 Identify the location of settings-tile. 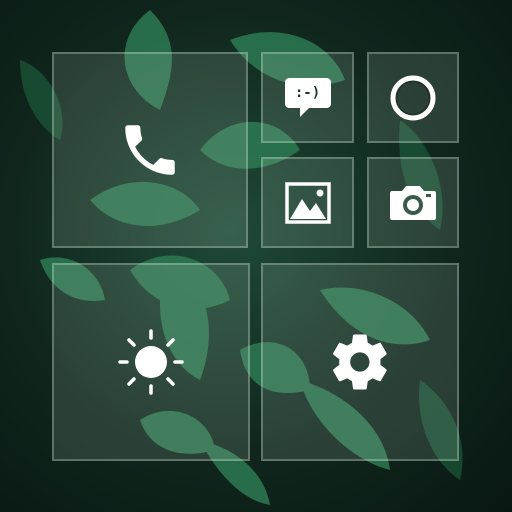
(360, 362).